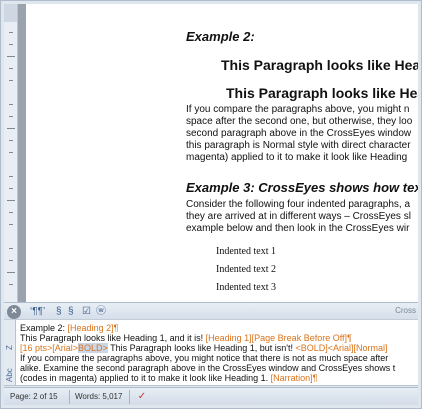 The image size is (422, 409). Describe the element at coordinates (211, 396) in the screenshot. I see `status-bar: Page: 2 of 15 Words: 5,017 ✓` at that location.